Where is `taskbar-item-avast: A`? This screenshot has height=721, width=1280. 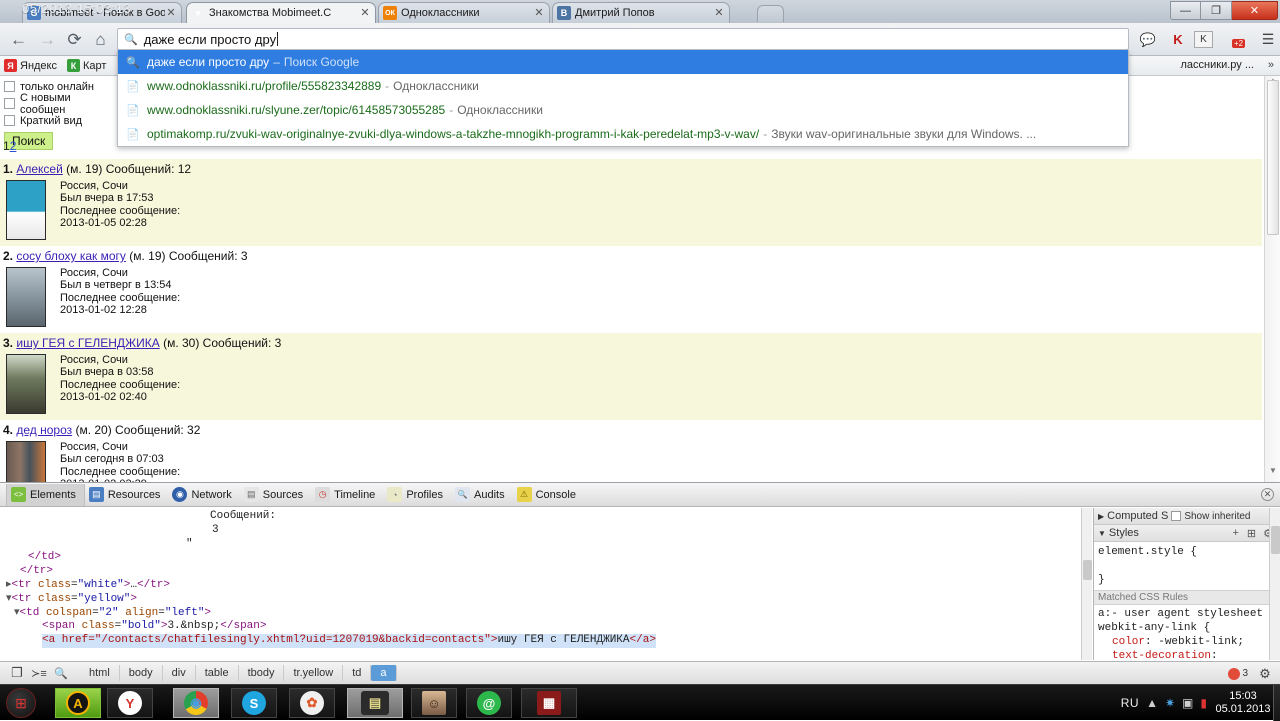
taskbar-item-avast: A is located at coordinates (78, 703).